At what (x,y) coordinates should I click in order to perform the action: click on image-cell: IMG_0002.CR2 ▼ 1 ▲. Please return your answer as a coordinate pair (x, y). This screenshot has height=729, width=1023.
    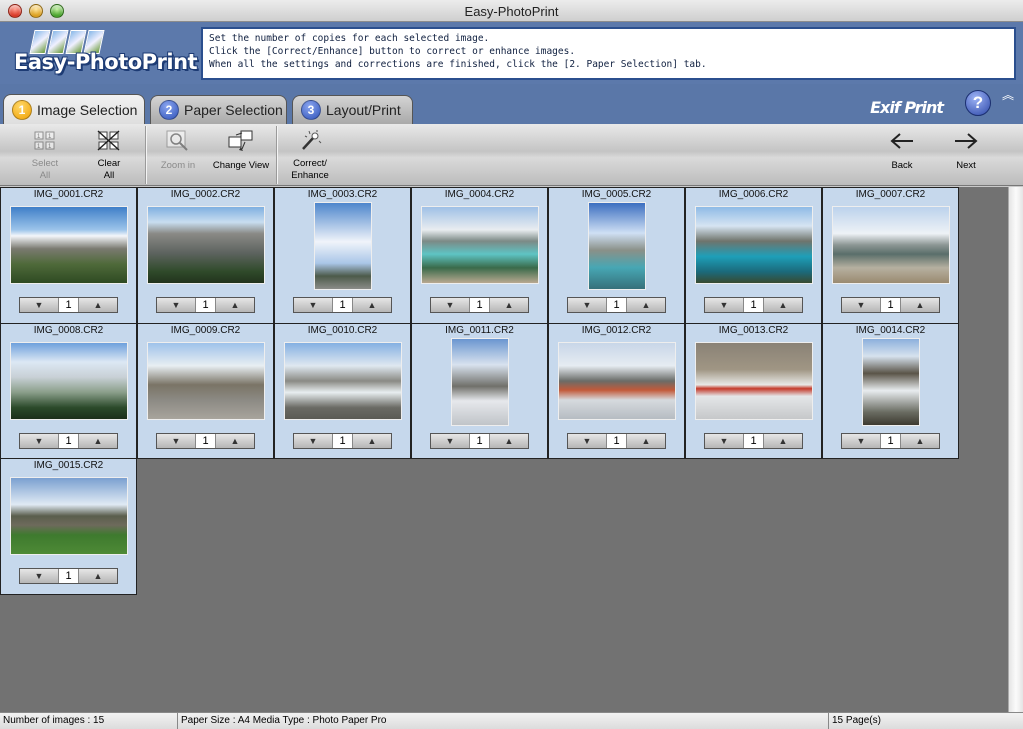
    Looking at the image, I should click on (205, 255).